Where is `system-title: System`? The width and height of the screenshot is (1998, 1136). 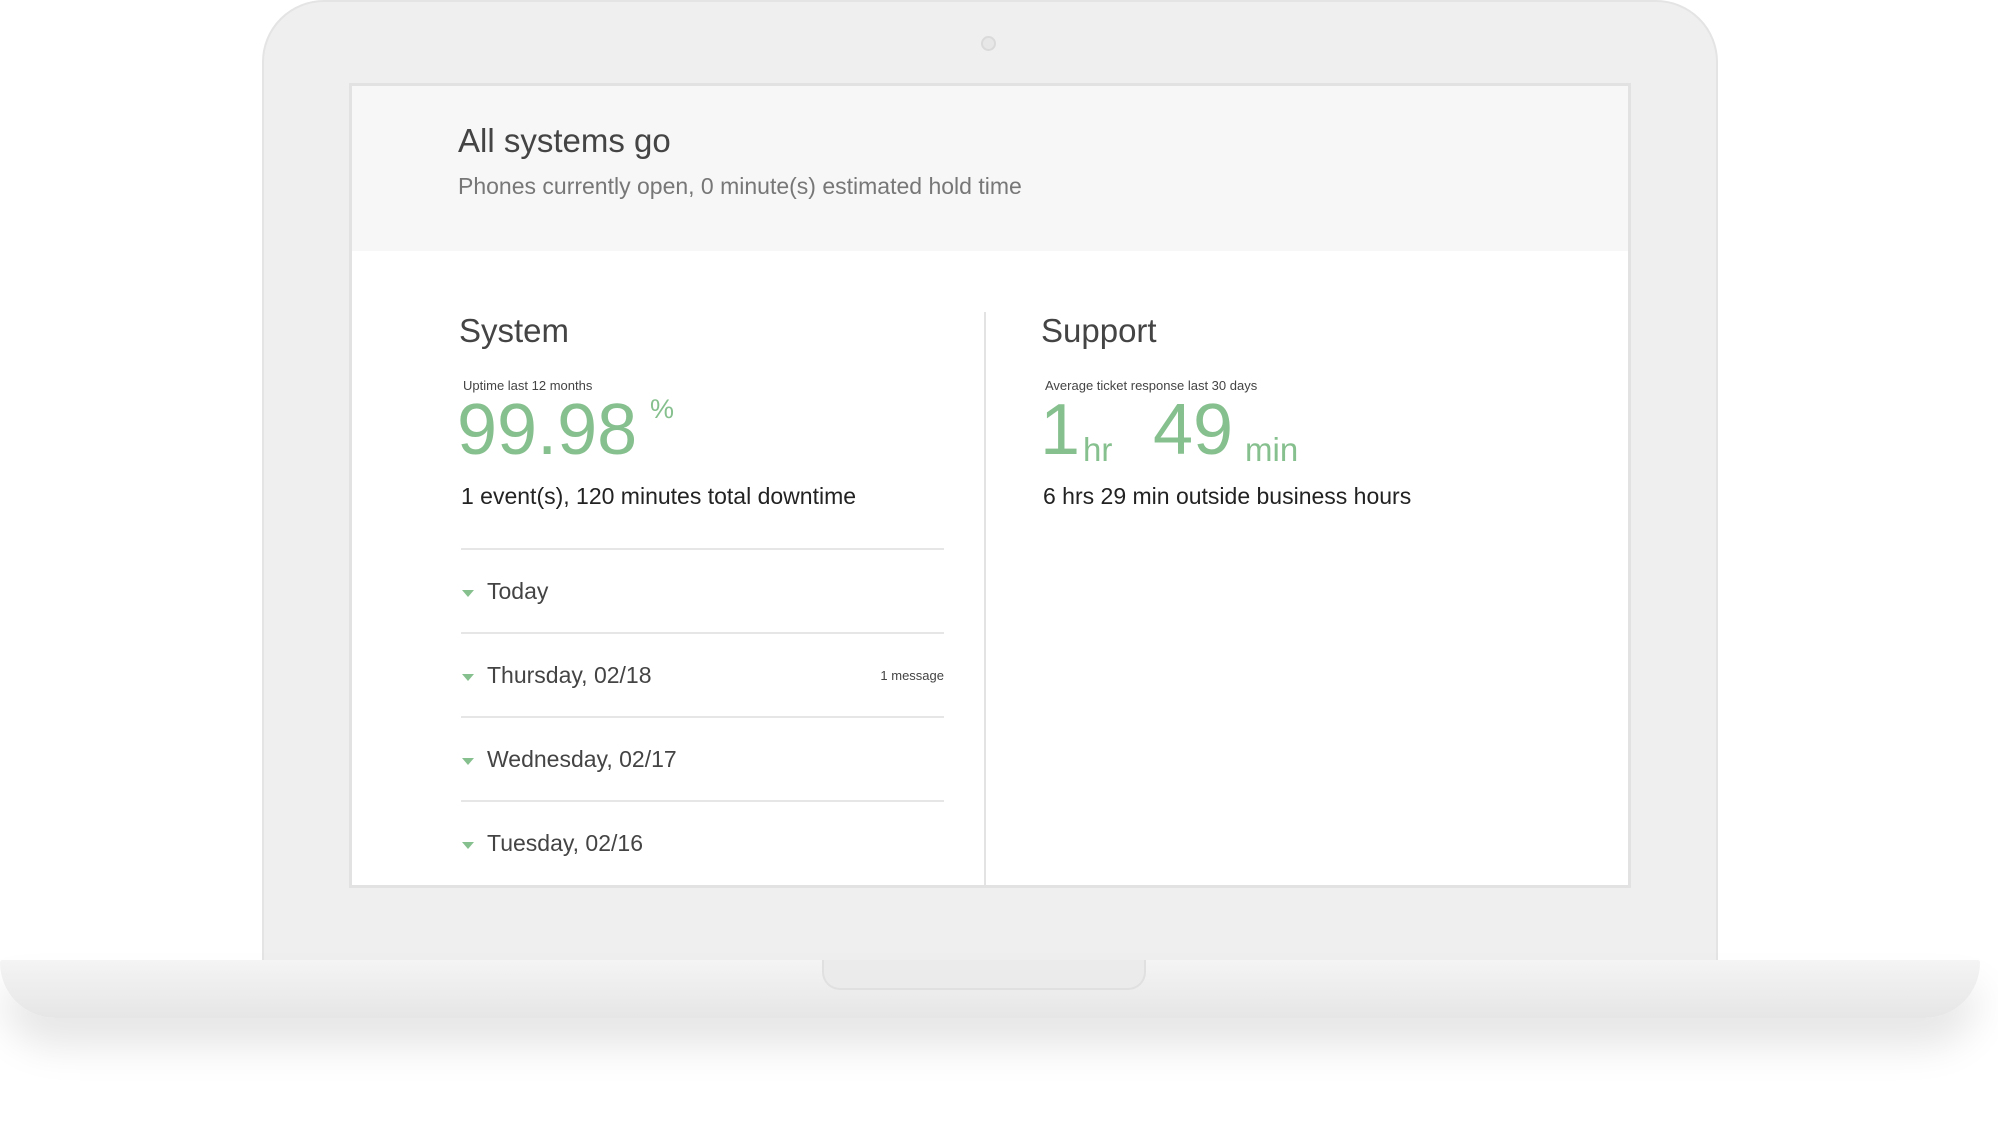
system-title: System is located at coordinates (514, 330).